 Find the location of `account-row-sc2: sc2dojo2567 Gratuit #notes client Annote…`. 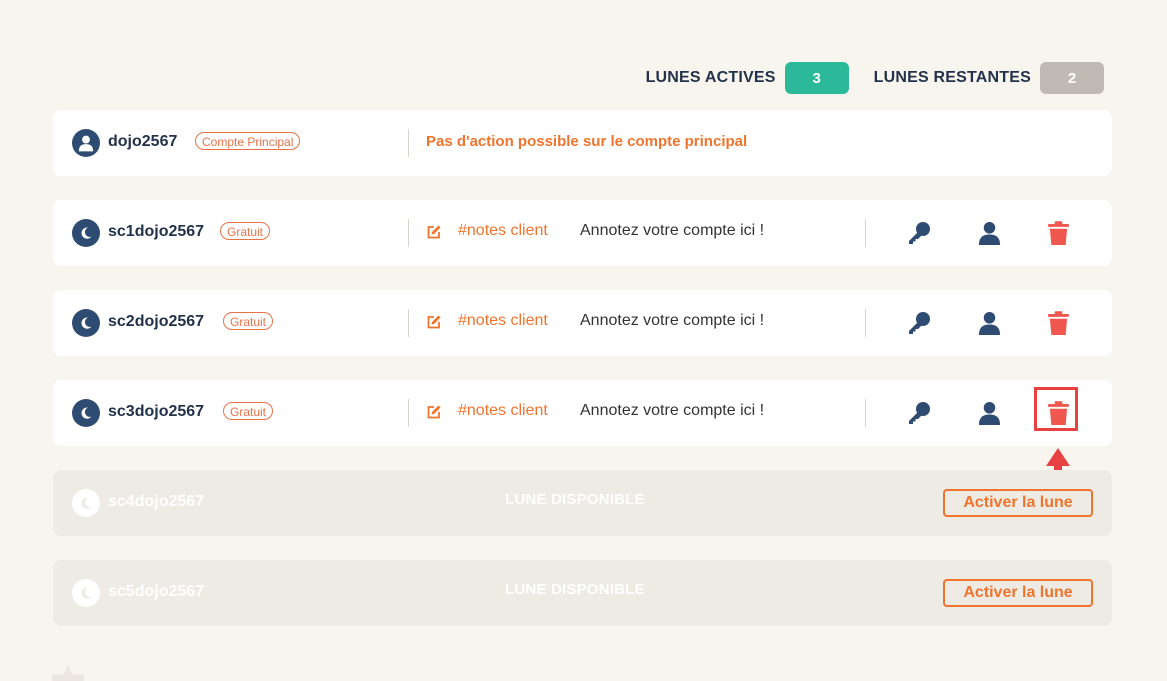

account-row-sc2: sc2dojo2567 Gratuit #notes client Annote… is located at coordinates (582, 323).